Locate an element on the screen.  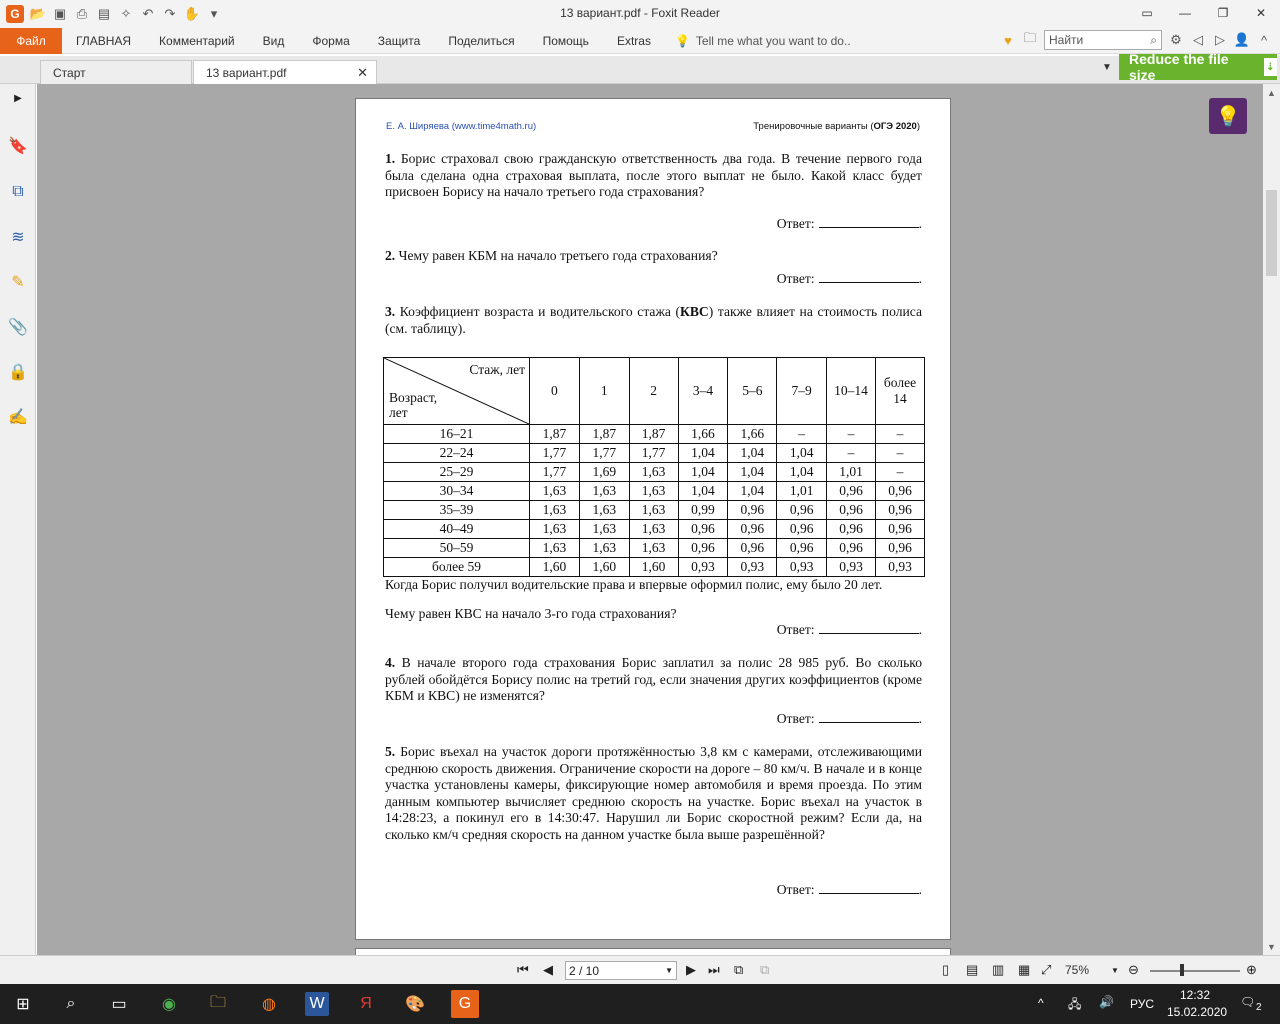
first-page-icon: ⏮ is located at coordinates (523, 970).